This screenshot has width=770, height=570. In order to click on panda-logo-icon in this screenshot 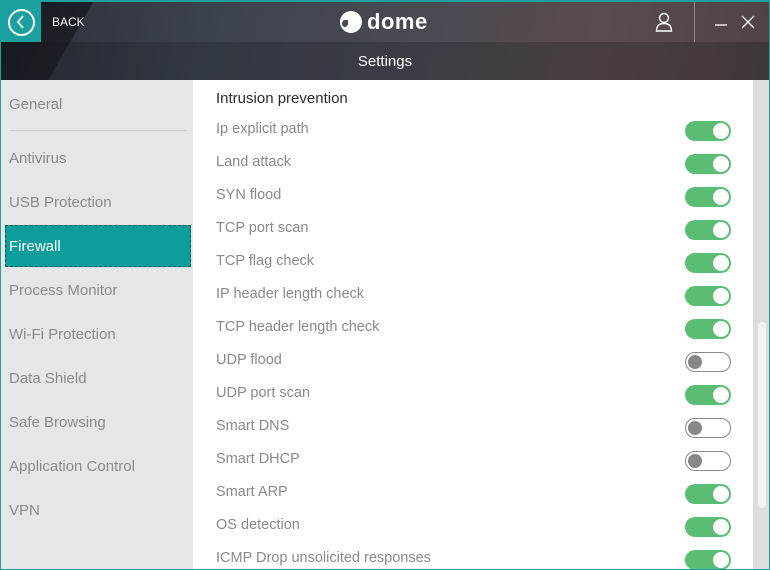, I will do `click(351, 22)`.